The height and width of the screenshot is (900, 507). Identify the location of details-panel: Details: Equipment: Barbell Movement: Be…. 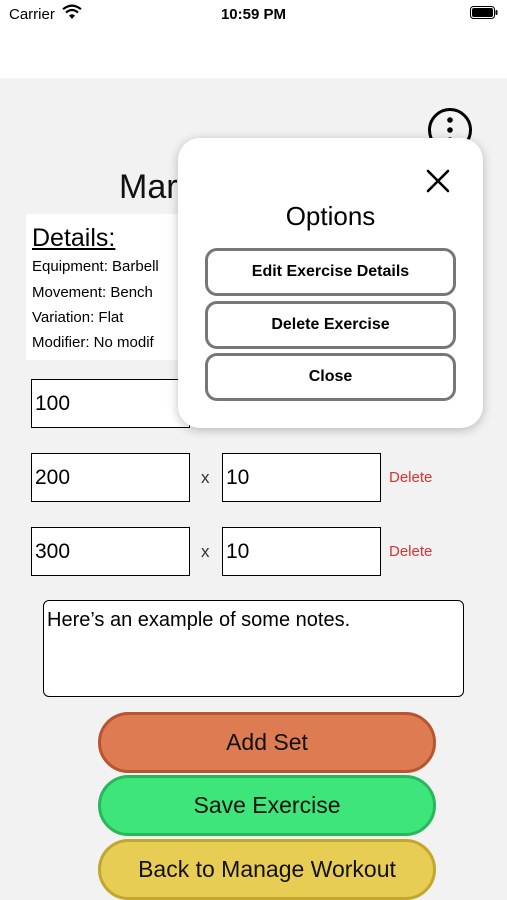
(106, 287).